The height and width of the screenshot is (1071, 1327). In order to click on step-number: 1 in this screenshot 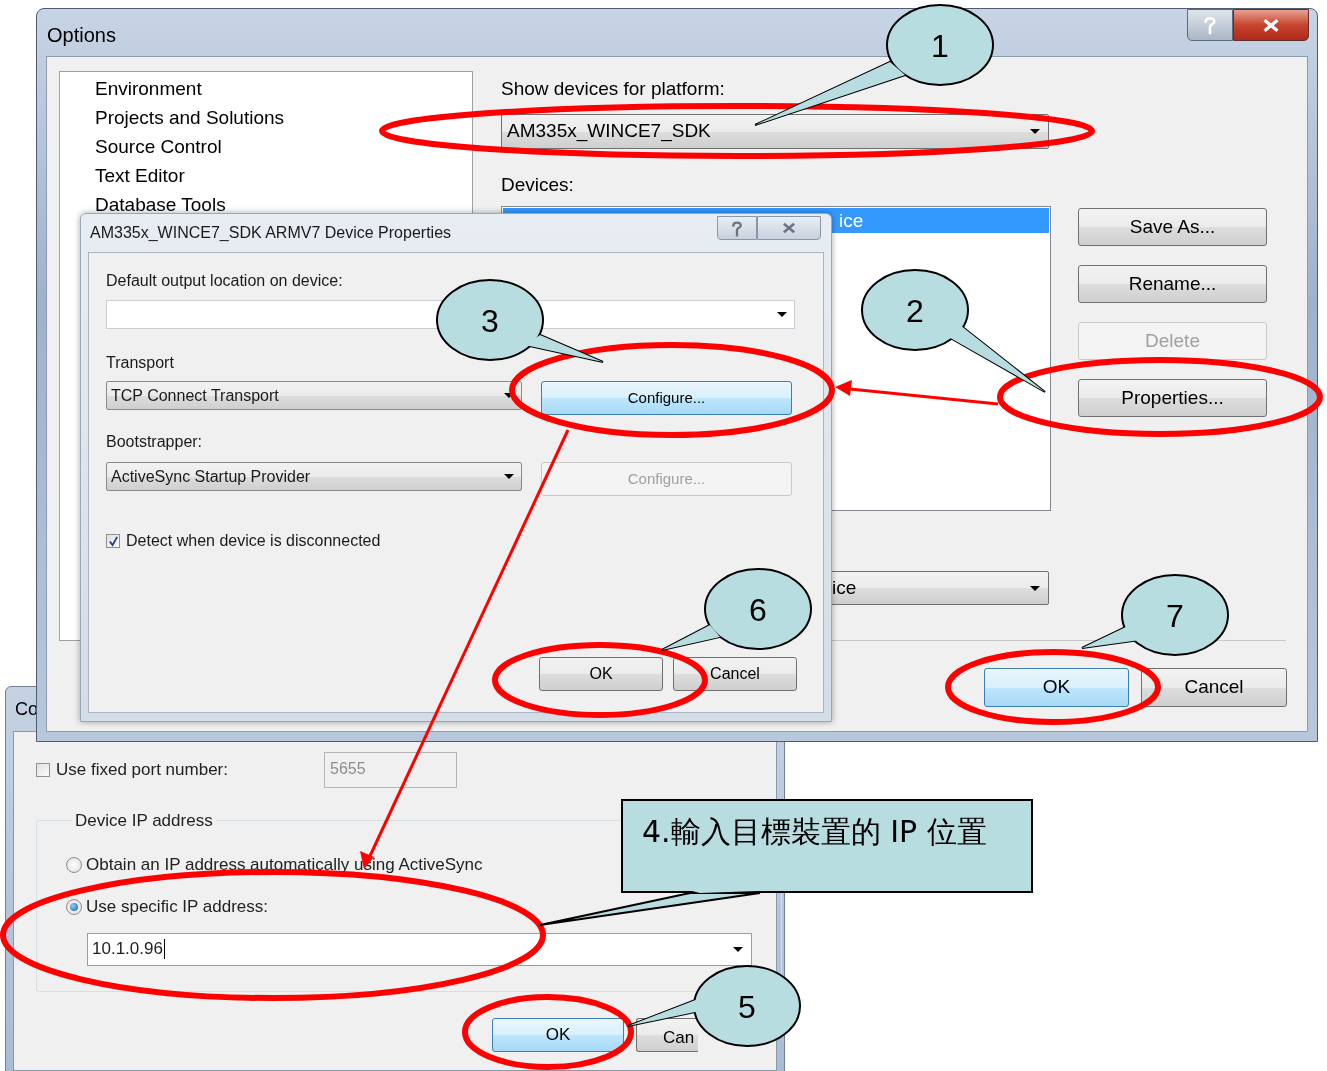, I will do `click(940, 46)`.